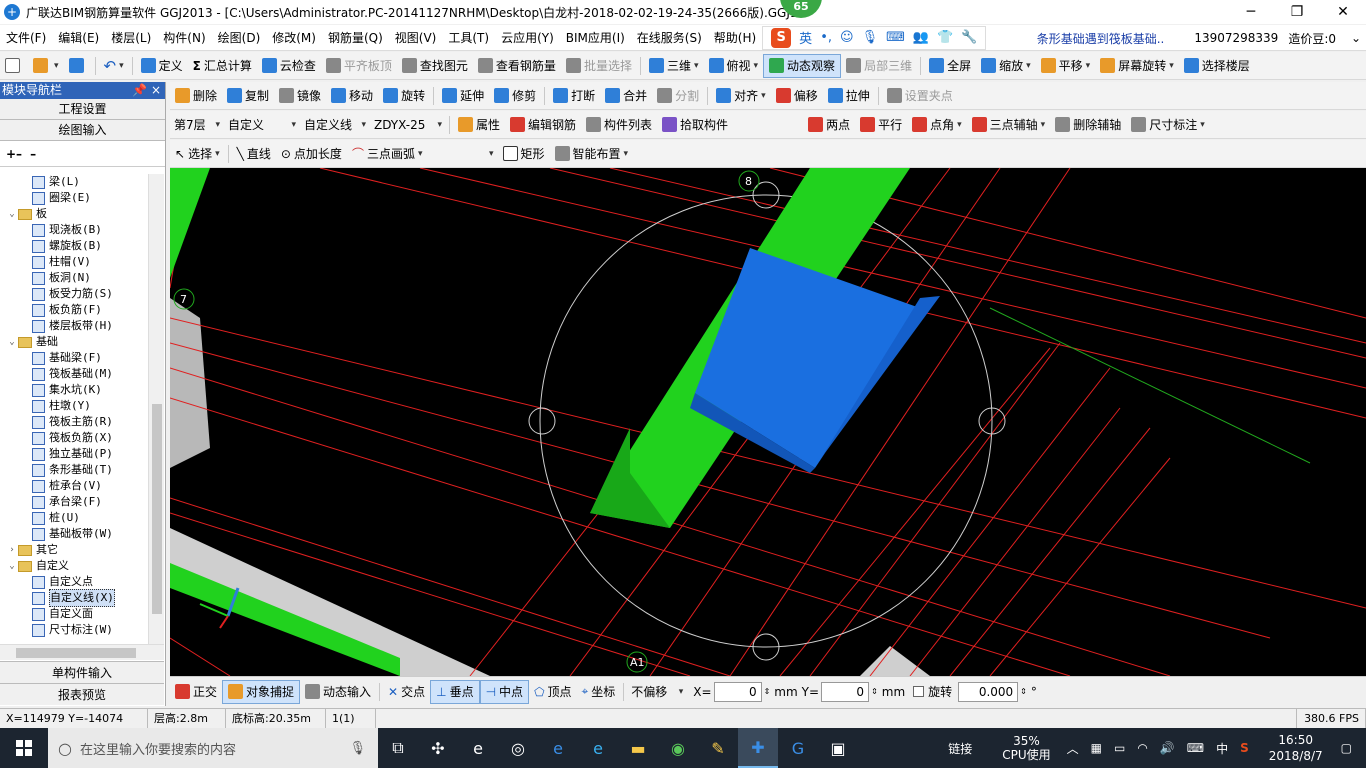  I want to click on swirl-app-icon: ◎, so click(518, 748).